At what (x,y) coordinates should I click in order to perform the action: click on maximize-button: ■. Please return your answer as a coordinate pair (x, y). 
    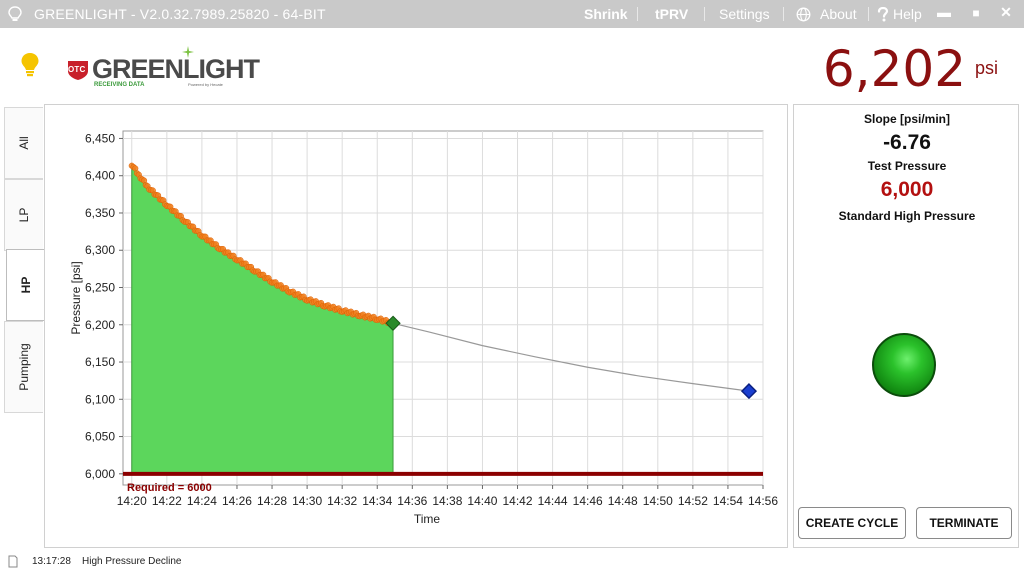
    Looking at the image, I should click on (976, 13).